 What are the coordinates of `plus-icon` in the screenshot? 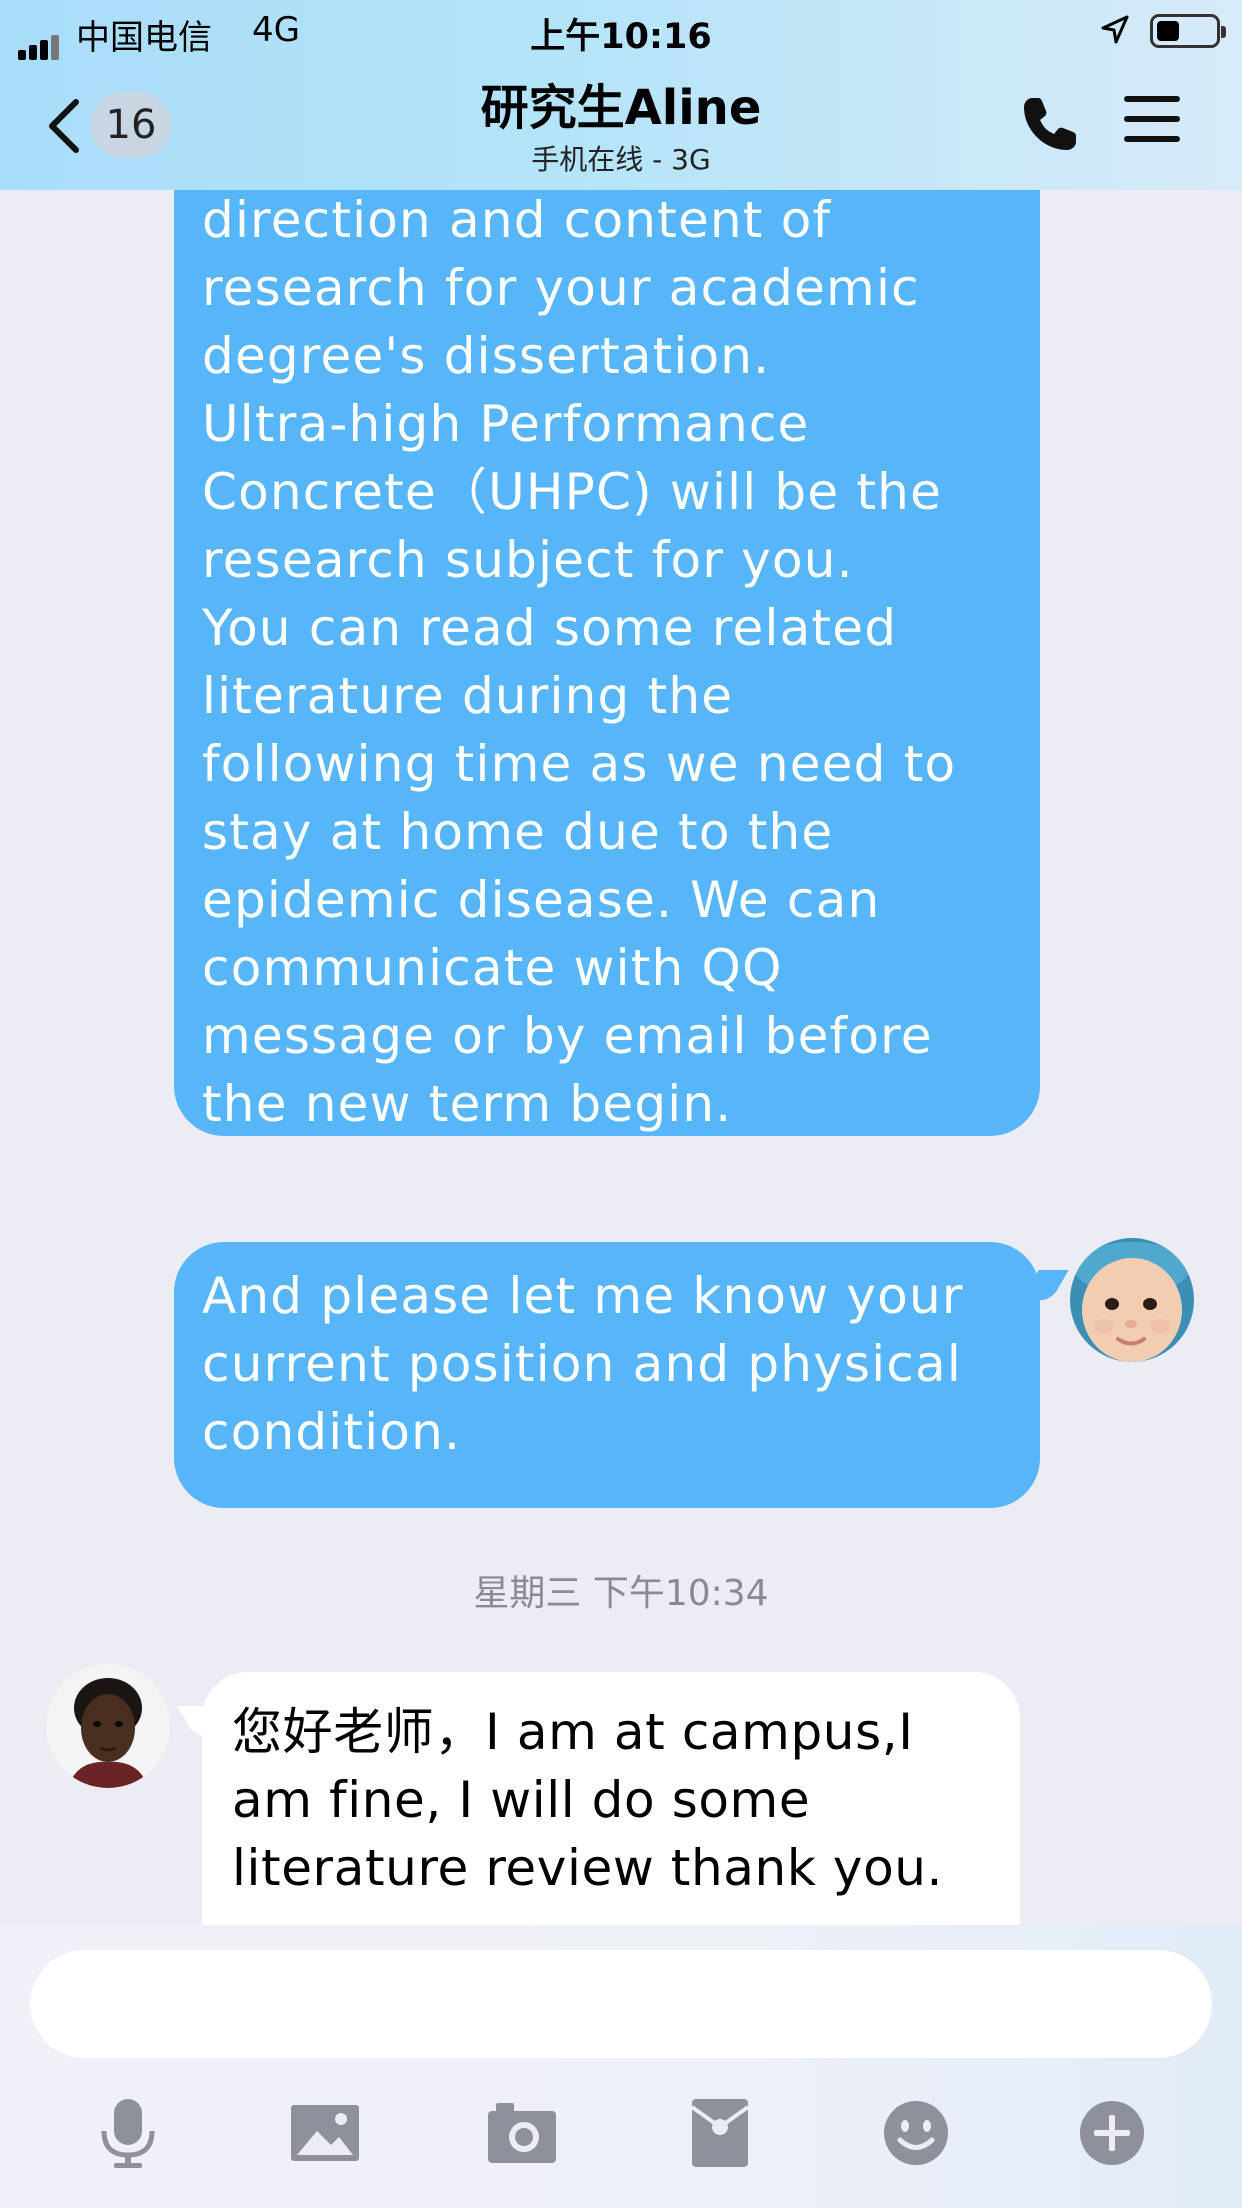 It's located at (1112, 2133).